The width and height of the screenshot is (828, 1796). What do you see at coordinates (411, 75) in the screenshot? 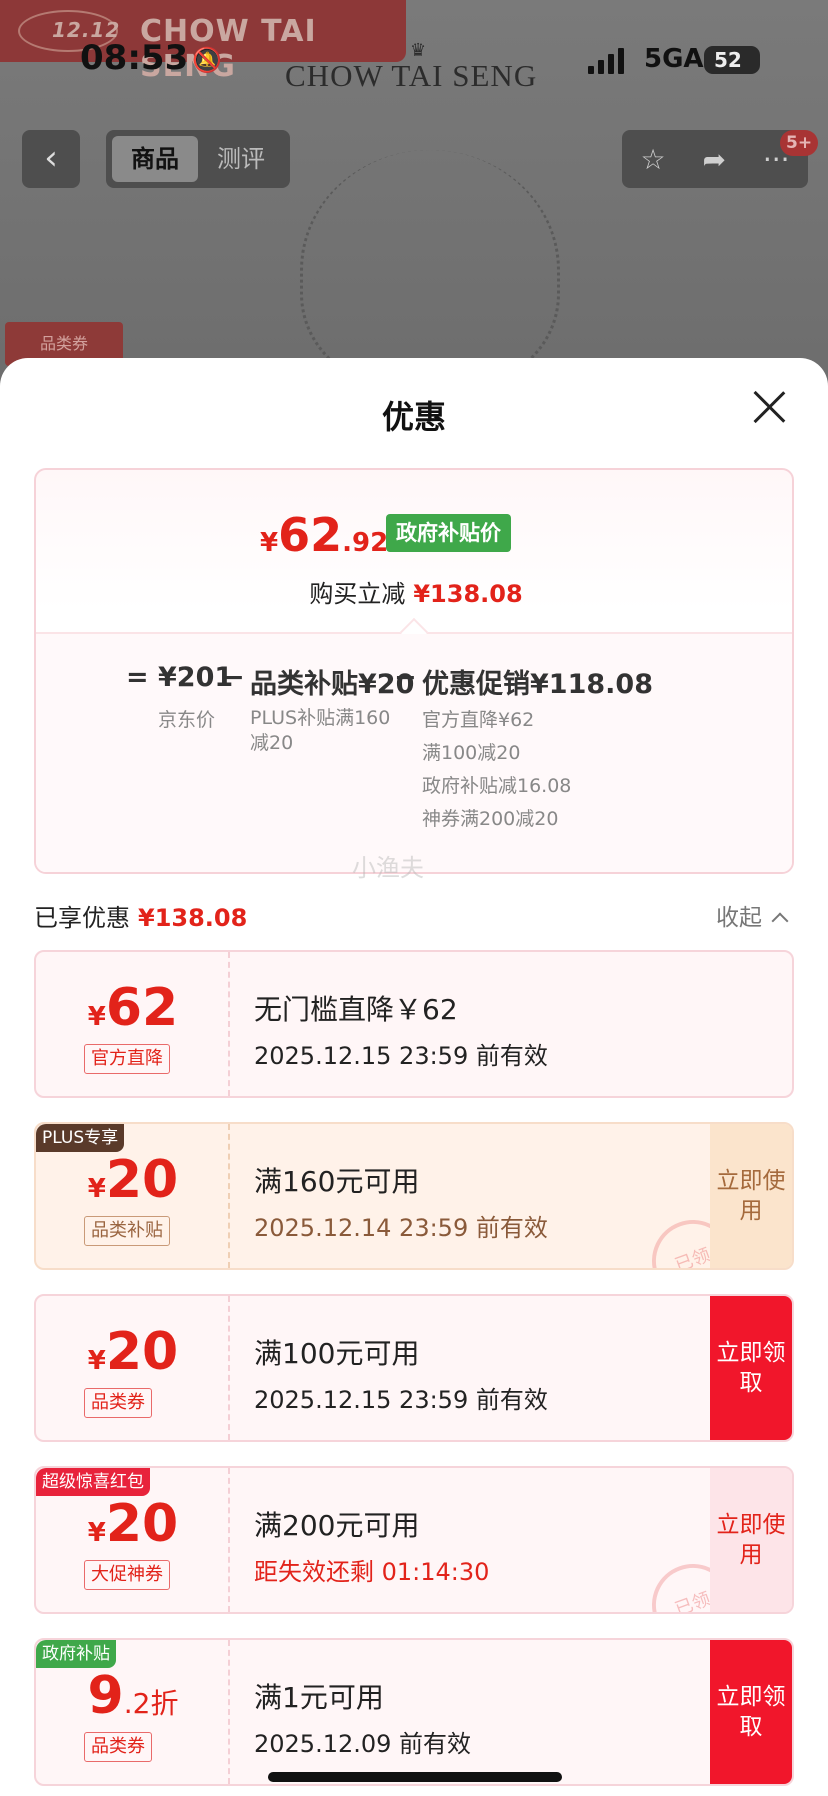
I see `brand-logo: CHOW TAI SENG` at bounding box center [411, 75].